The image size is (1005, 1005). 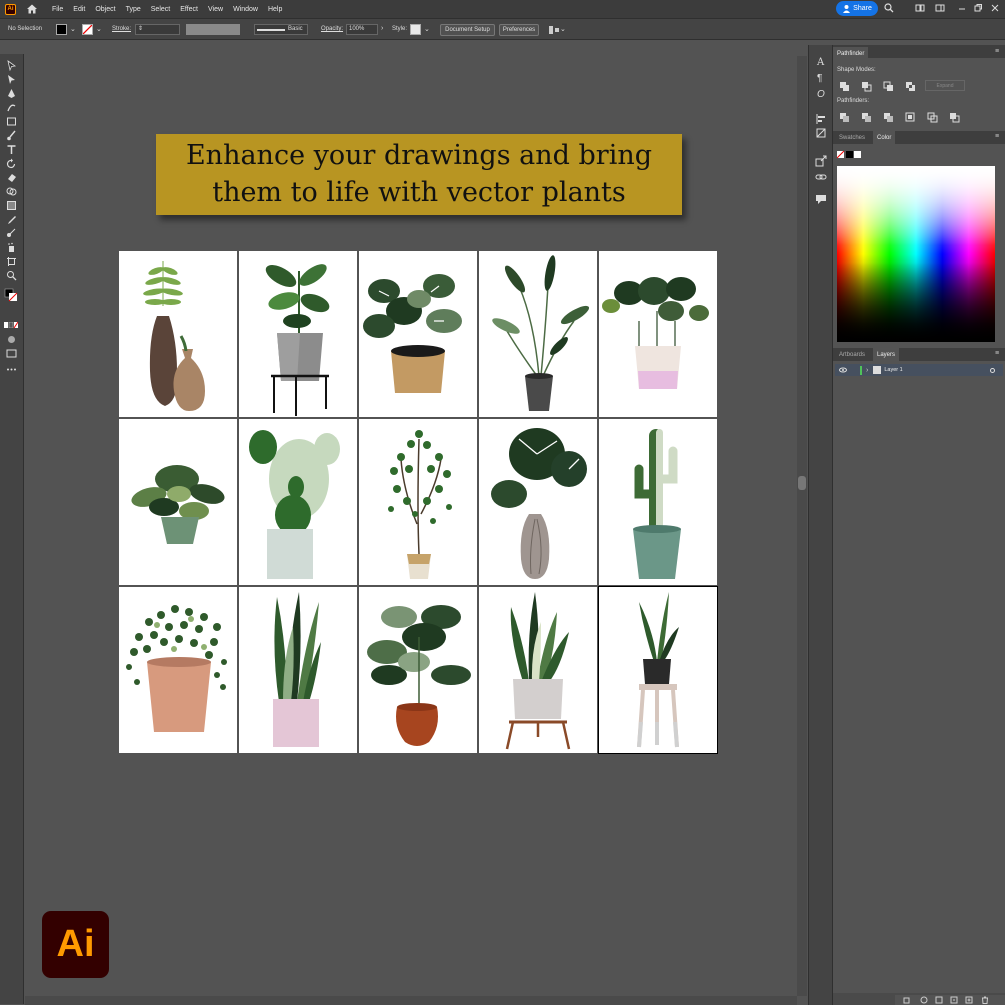 What do you see at coordinates (843, 370) in the screenshot?
I see `eye-icon` at bounding box center [843, 370].